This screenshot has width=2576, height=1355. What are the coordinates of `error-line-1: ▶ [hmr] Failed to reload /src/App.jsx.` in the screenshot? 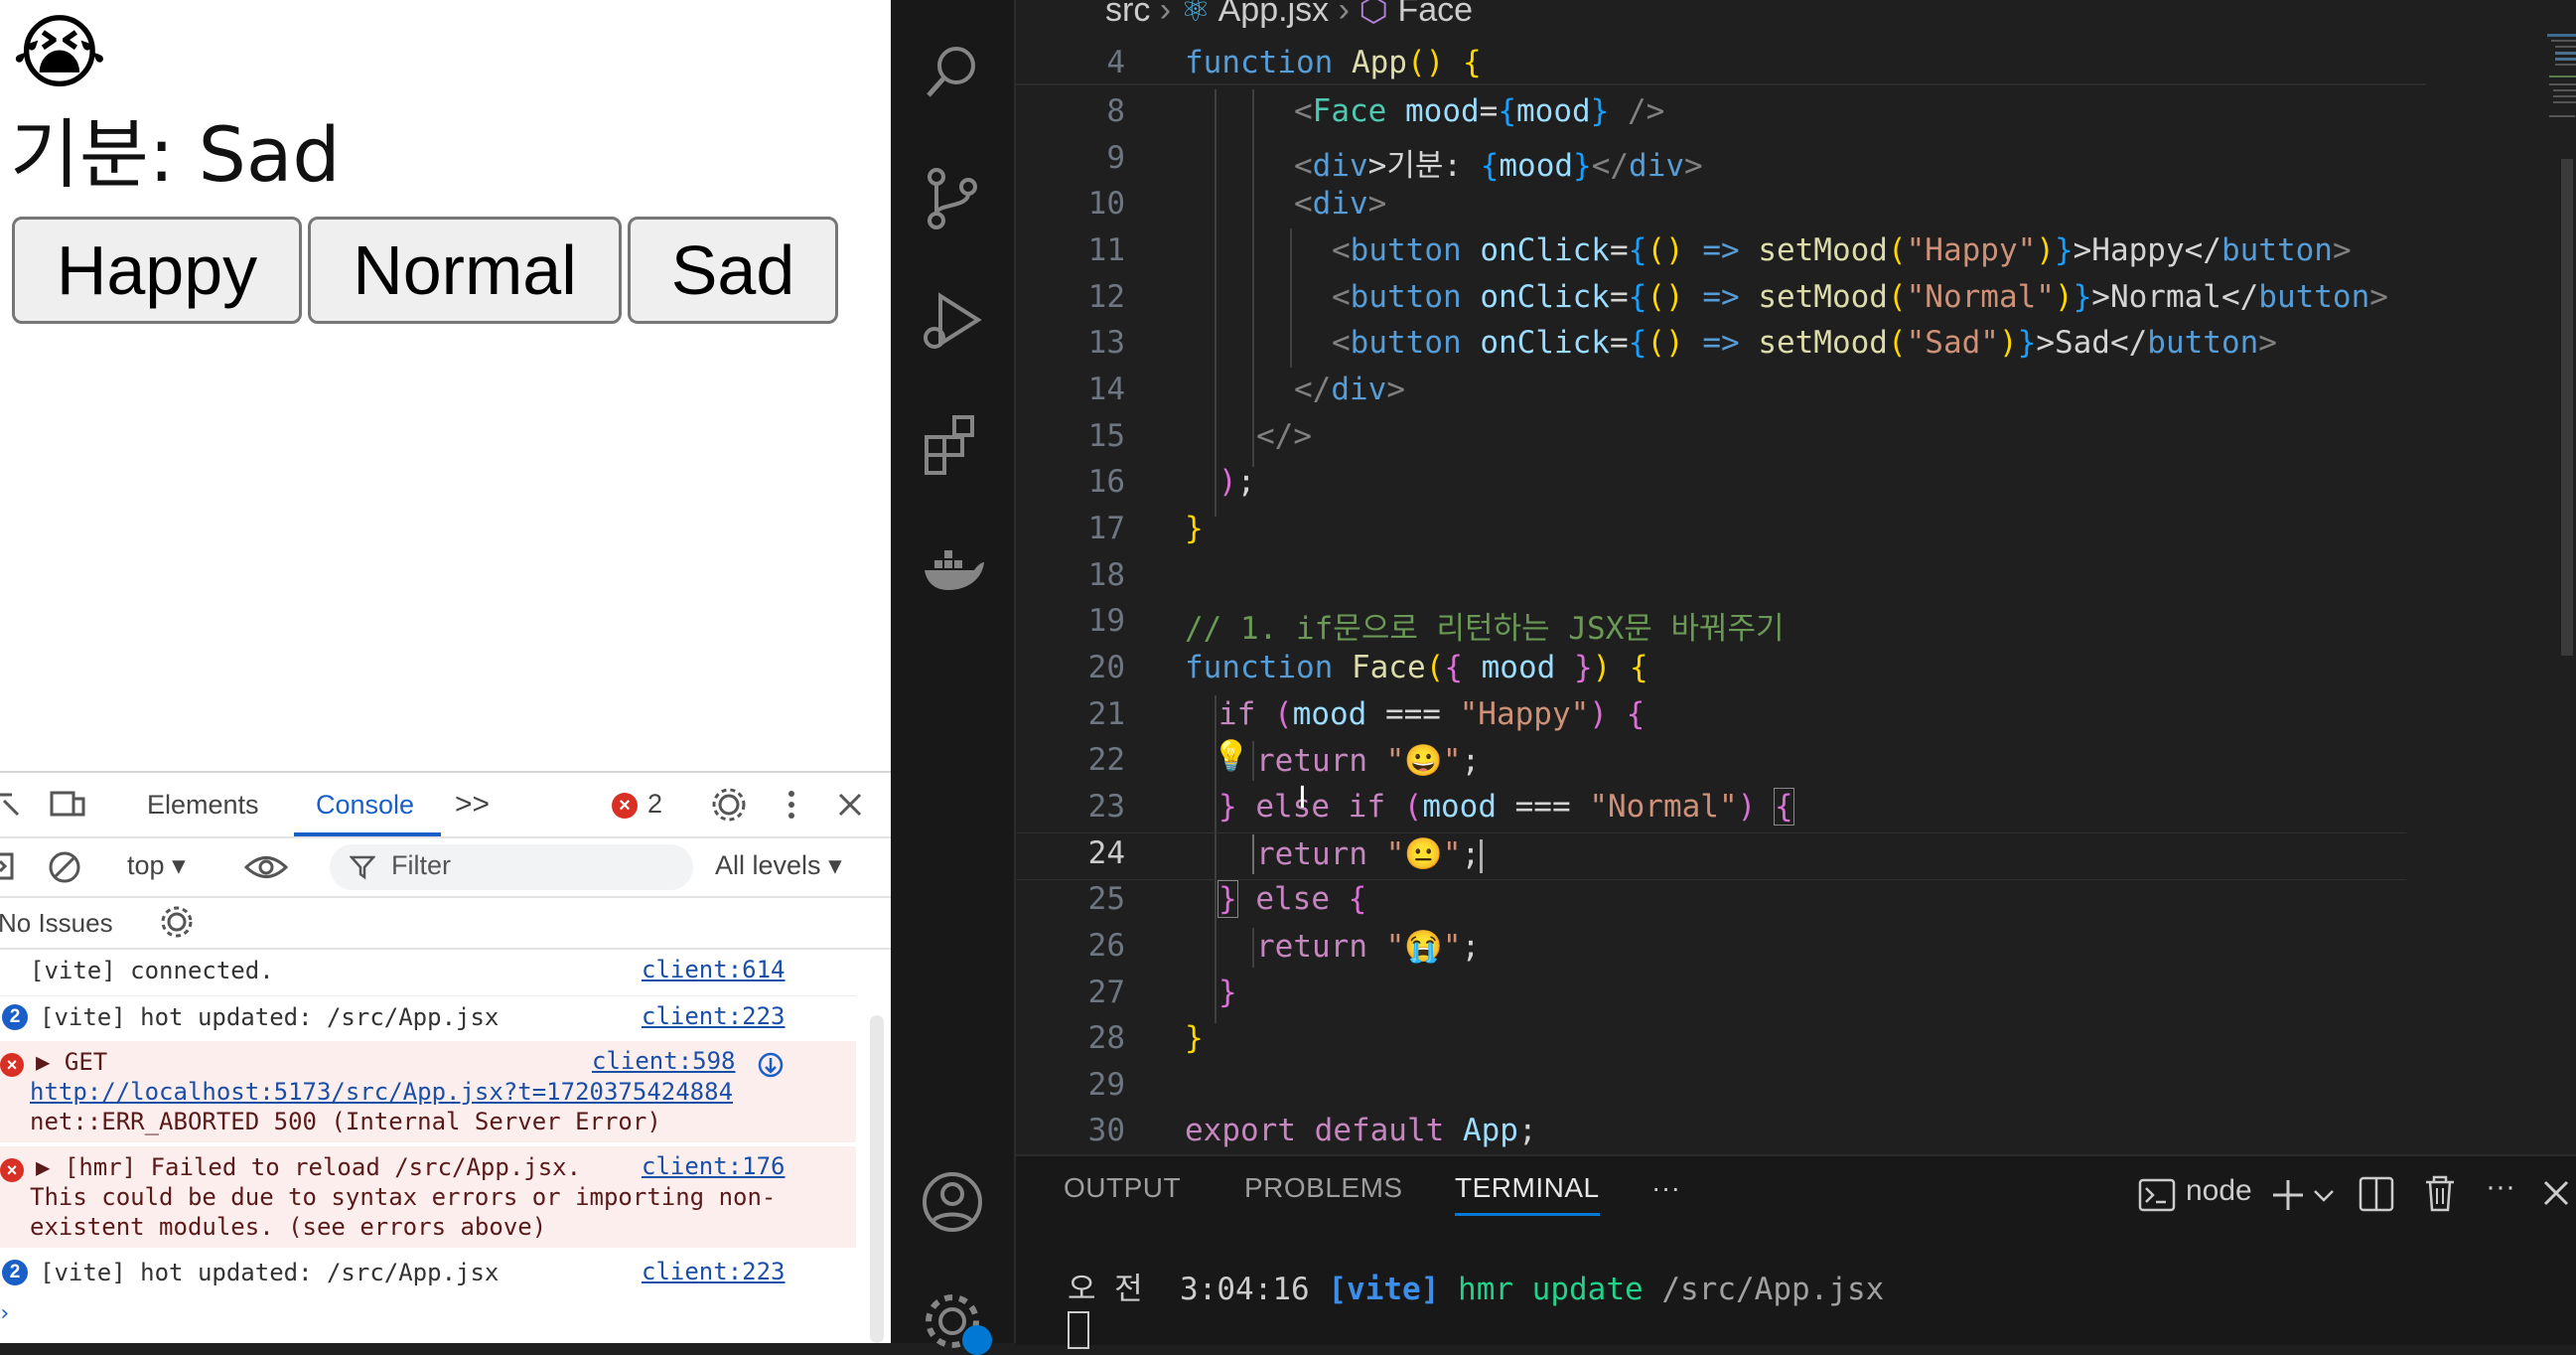 It's located at (308, 1167).